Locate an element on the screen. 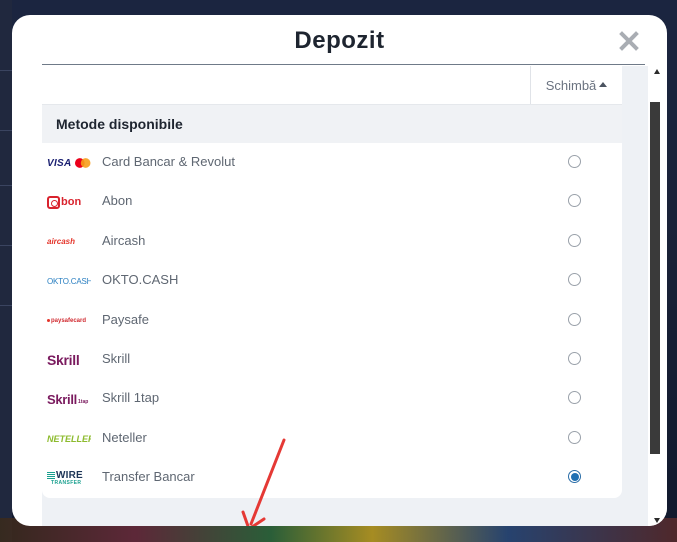 The height and width of the screenshot is (542, 677). close-button is located at coordinates (629, 41).